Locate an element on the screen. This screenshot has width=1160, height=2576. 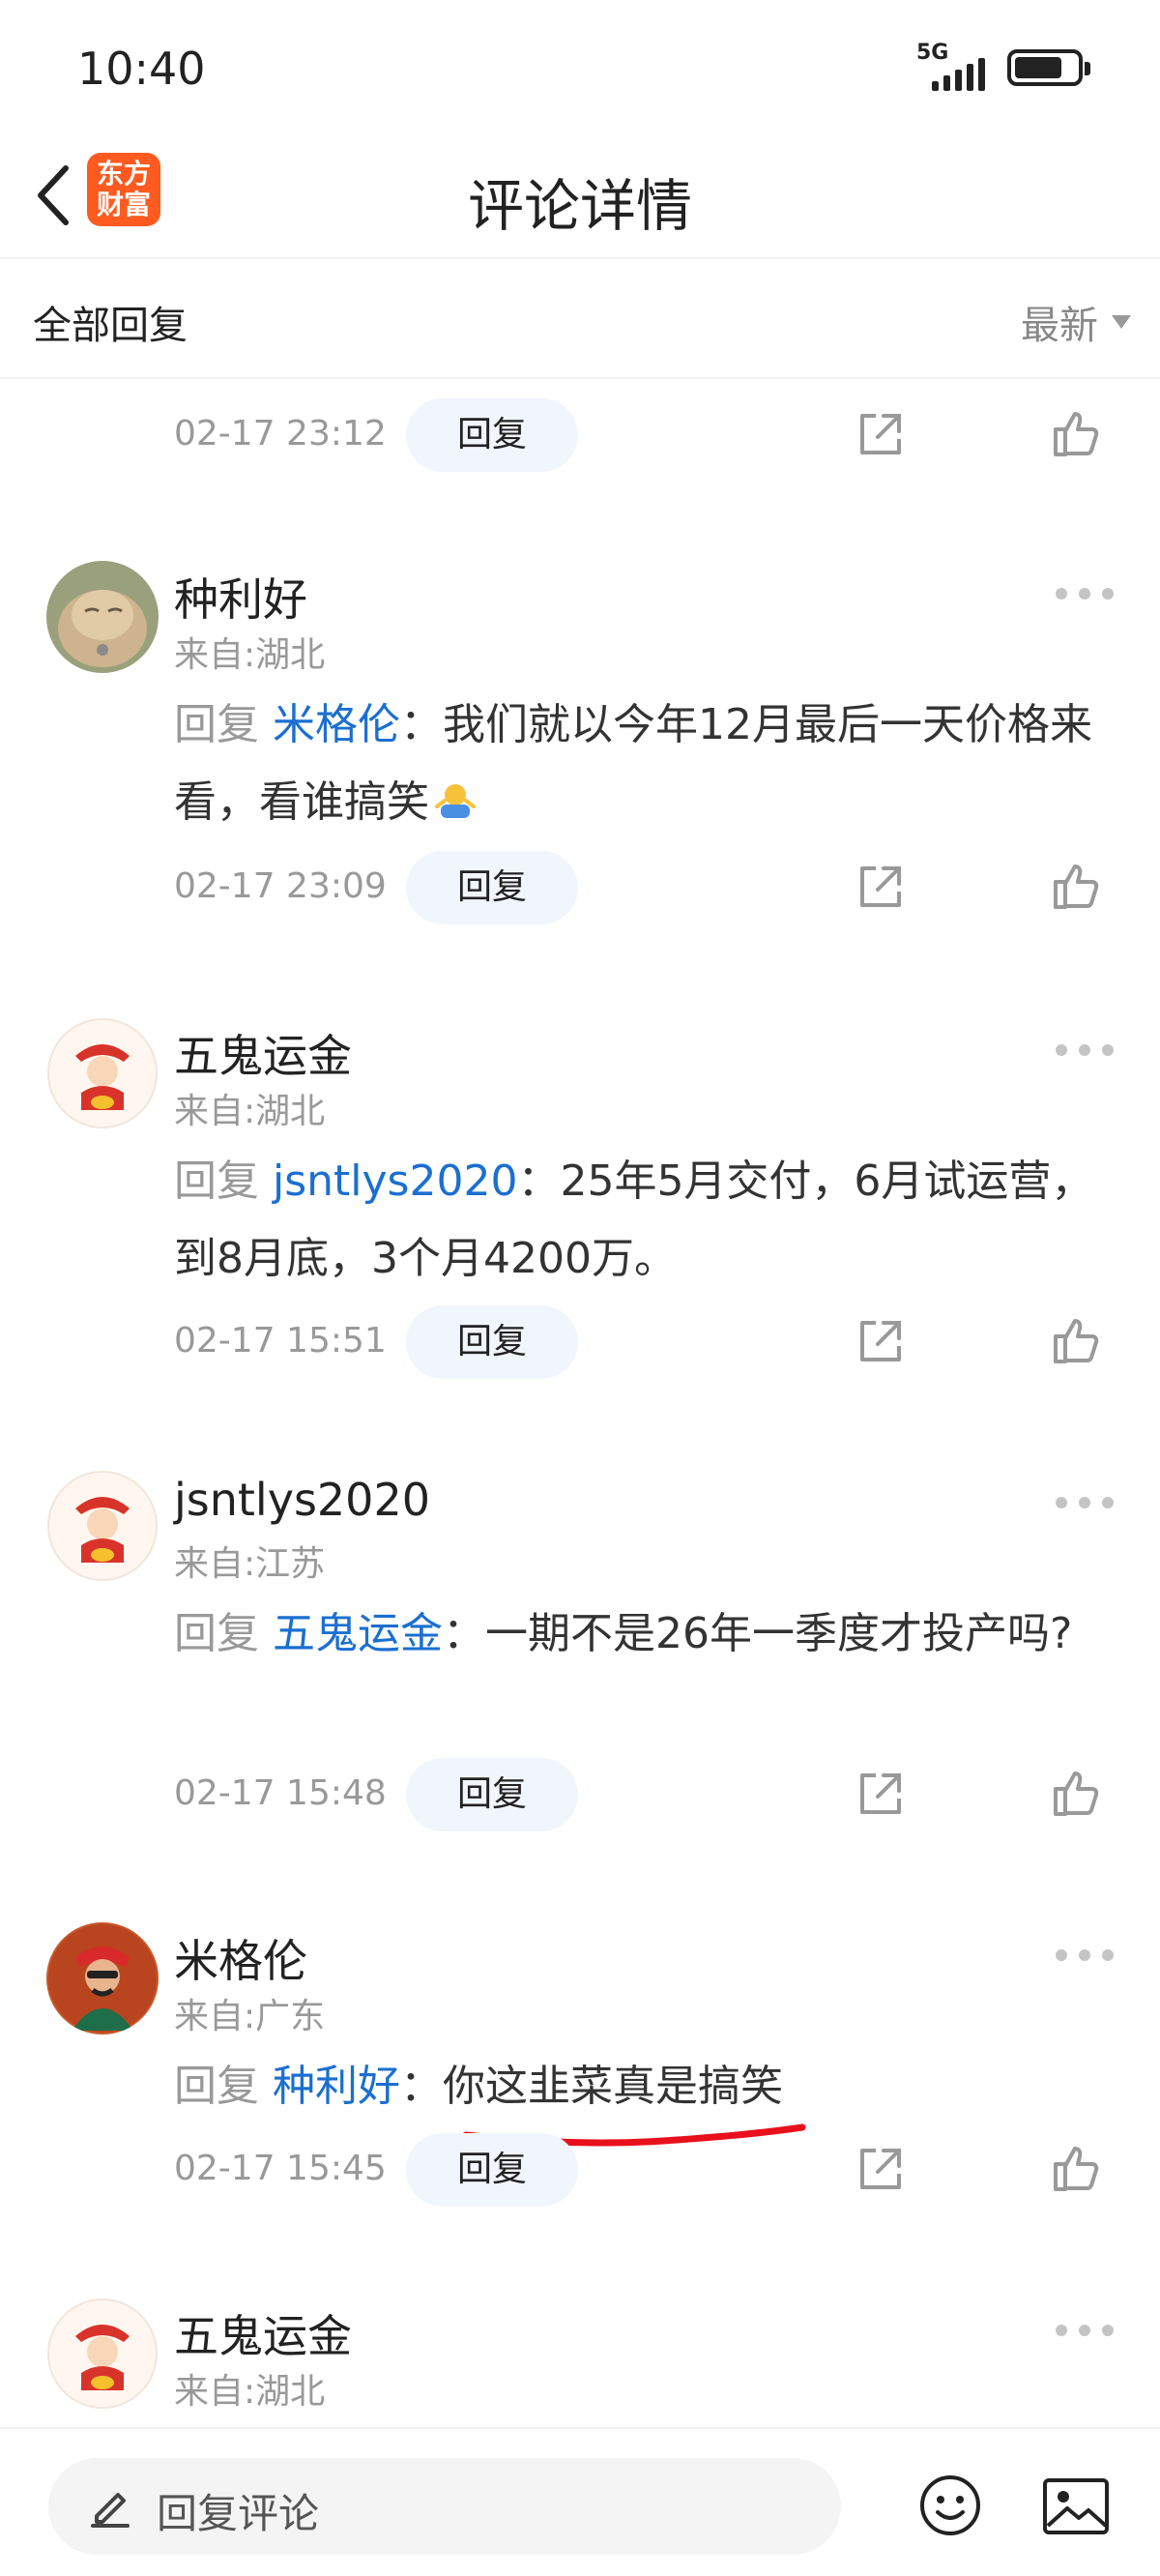
user-location: 来自:广东 is located at coordinates (250, 2016).